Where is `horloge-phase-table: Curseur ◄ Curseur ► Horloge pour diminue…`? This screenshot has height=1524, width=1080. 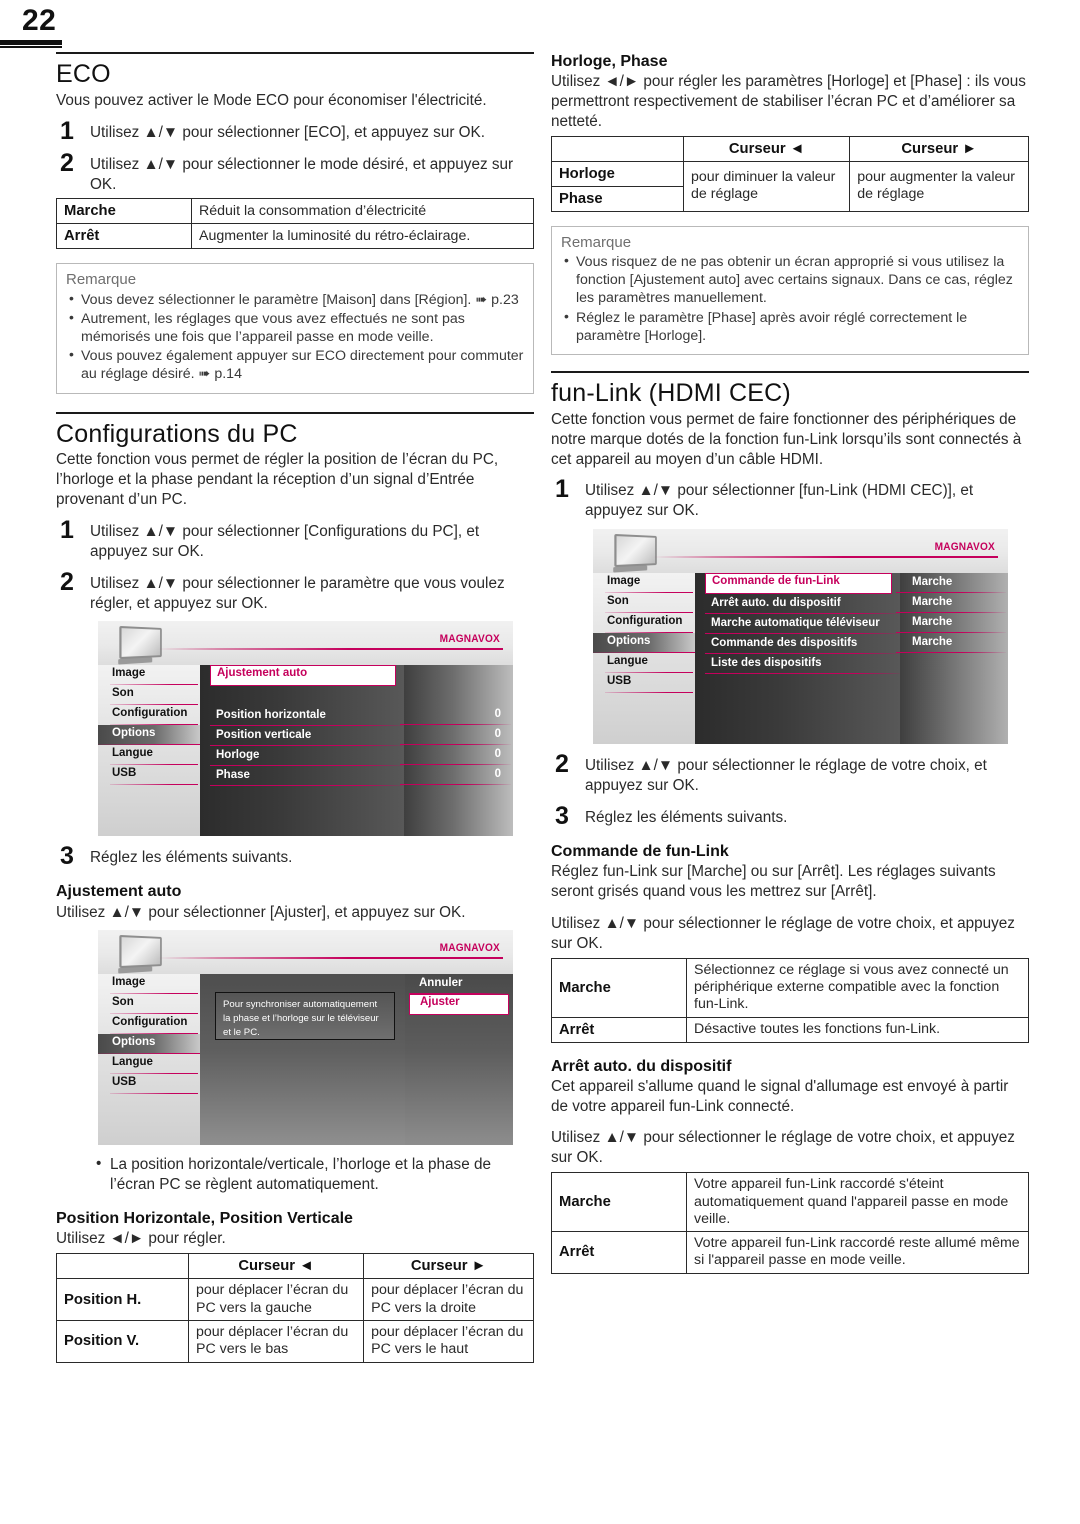
horloge-phase-table: Curseur ◄ Curseur ► Horloge pour diminue… is located at coordinates (790, 173).